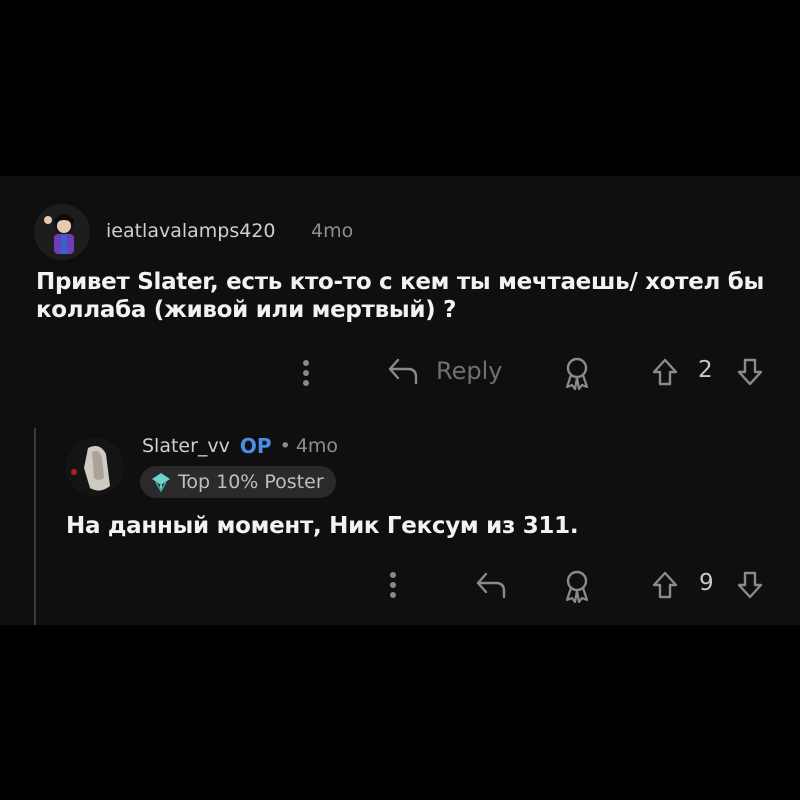 This screenshot has width=800, height=800. Describe the element at coordinates (251, 482) in the screenshot. I see `flair-label: Top 10% Poster` at that location.